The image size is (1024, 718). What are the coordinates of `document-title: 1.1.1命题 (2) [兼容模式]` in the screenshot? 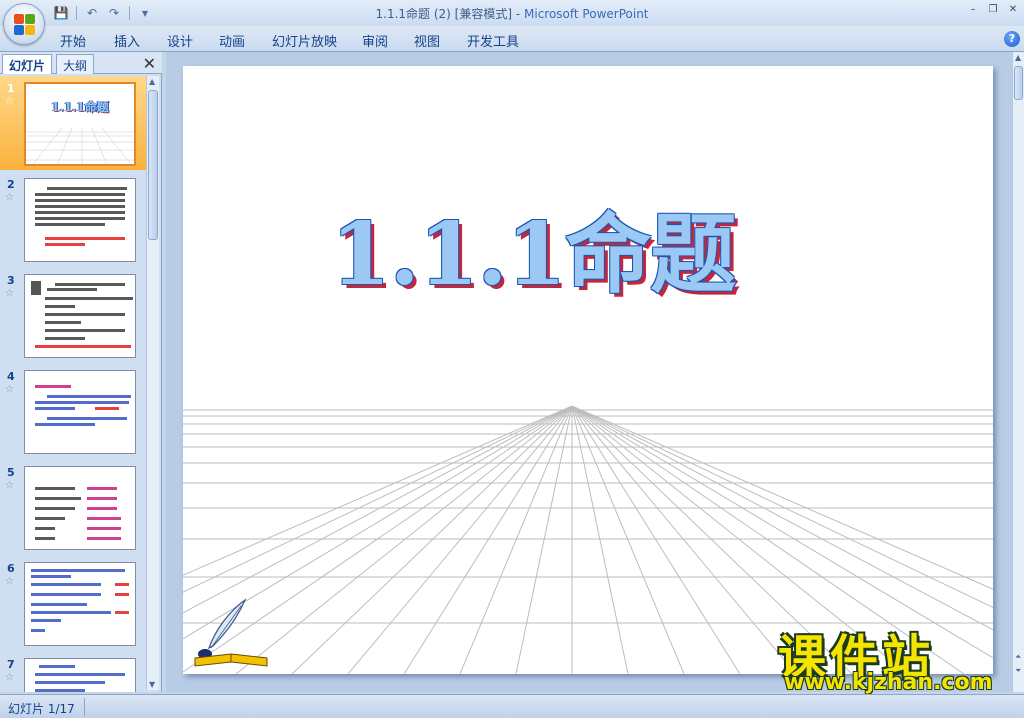 It's located at (444, 14).